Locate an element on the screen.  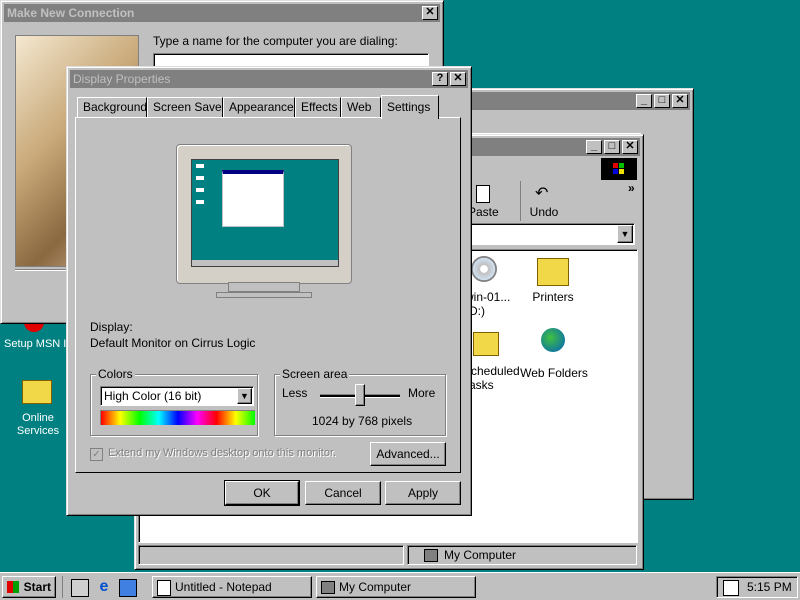
task-label: Untitled - Notepad is located at coordinates (223, 587).